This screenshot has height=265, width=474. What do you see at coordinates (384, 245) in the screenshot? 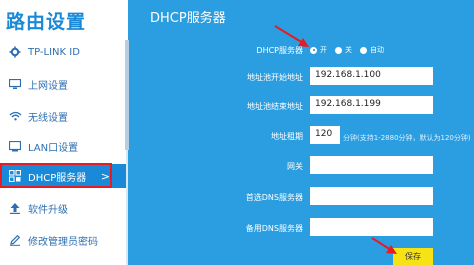
I see `arrow-to-save-button` at bounding box center [384, 245].